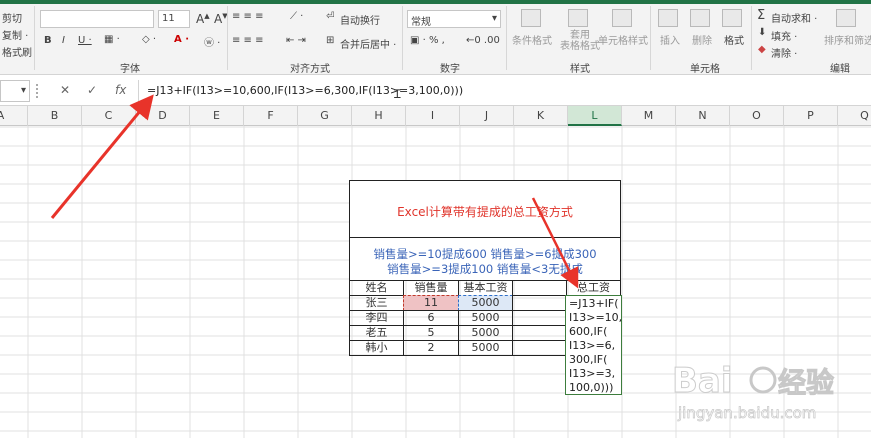  What do you see at coordinates (753, 392) in the screenshot?
I see `watermark-logo: Bai 经验 jingyan.baidu.com` at bounding box center [753, 392].